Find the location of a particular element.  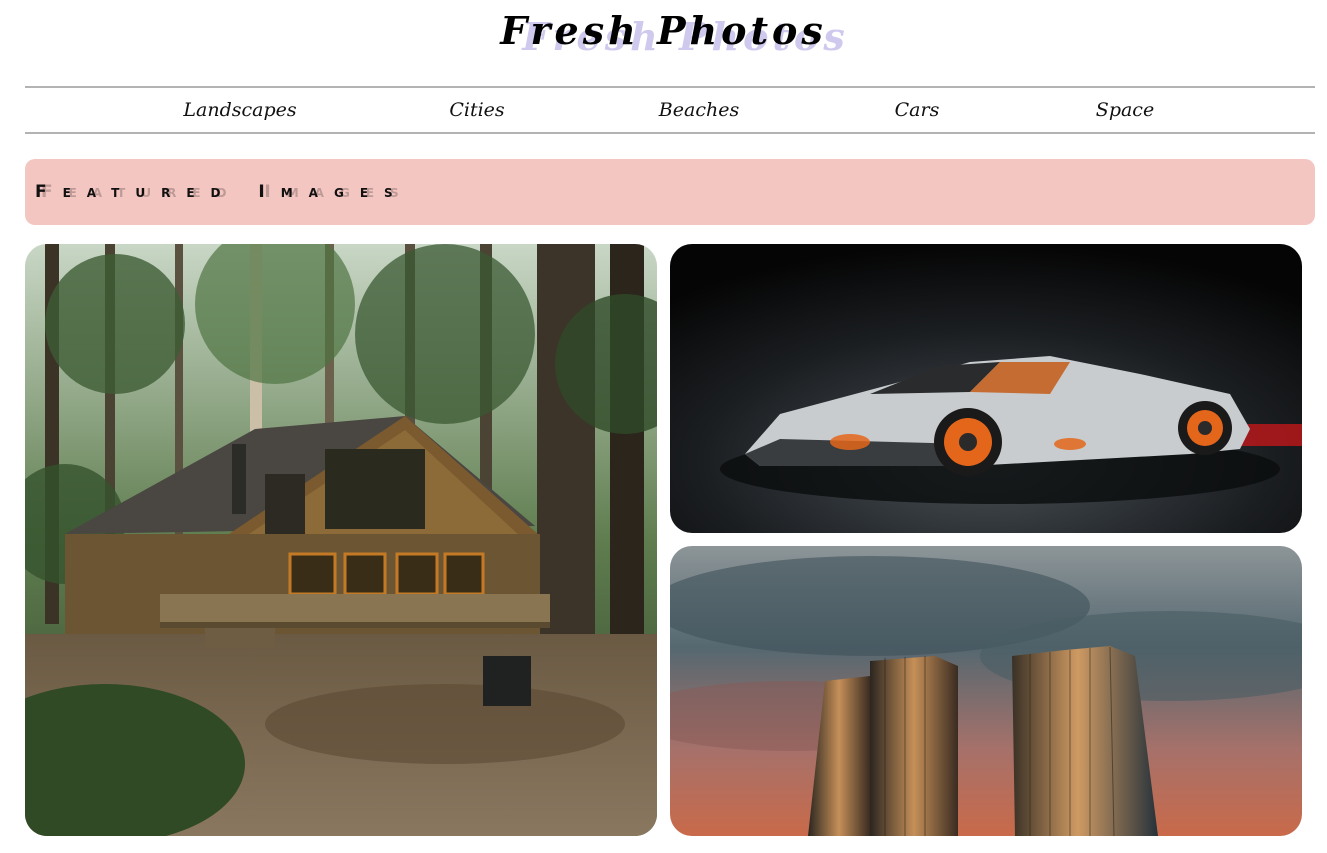

featured-heading-shadow: Featured Images is located at coordinates (228, 192).